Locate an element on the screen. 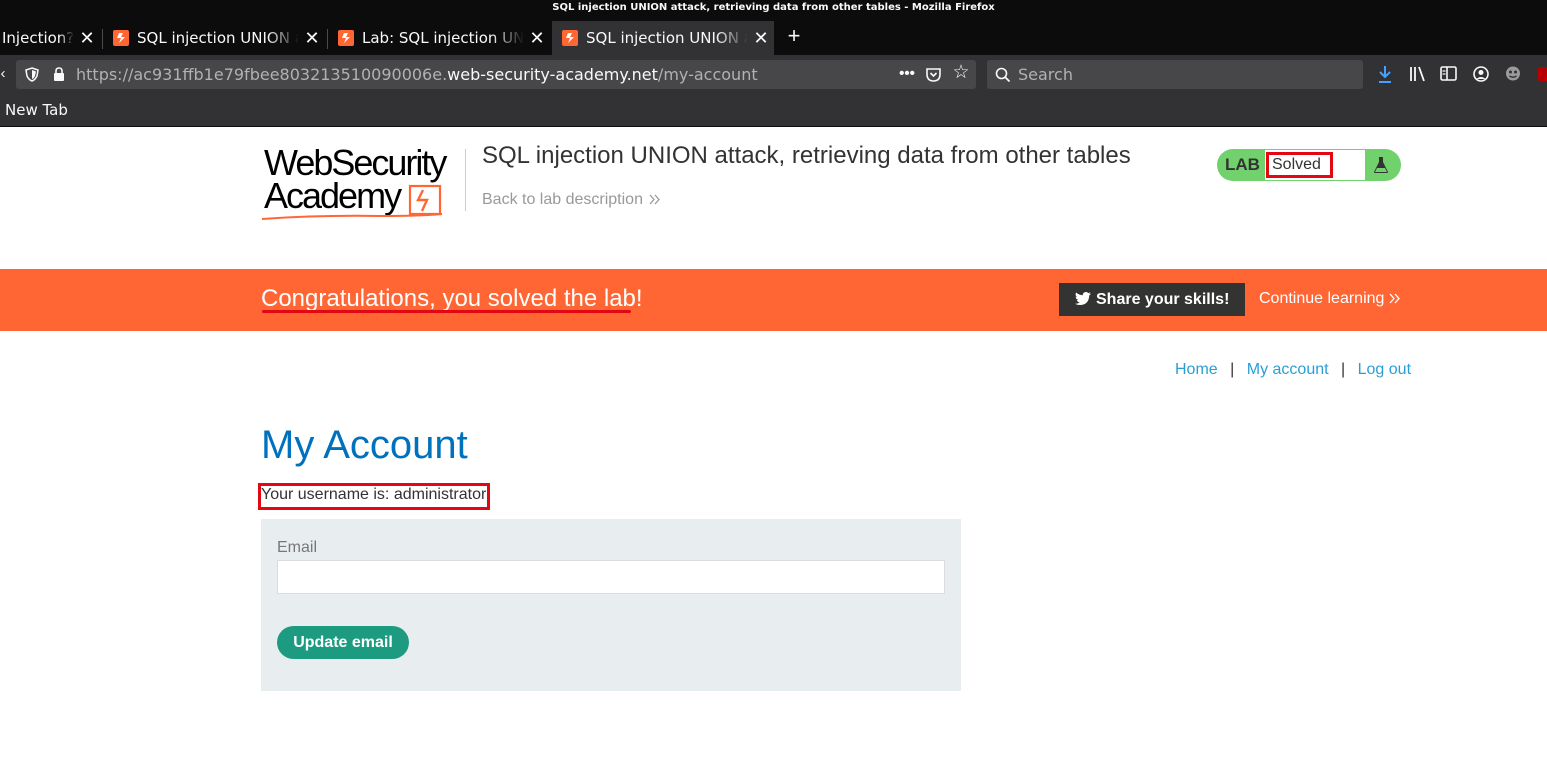 The image size is (1547, 777). continue-learning-link: Continue learning is located at coordinates (1330, 299).